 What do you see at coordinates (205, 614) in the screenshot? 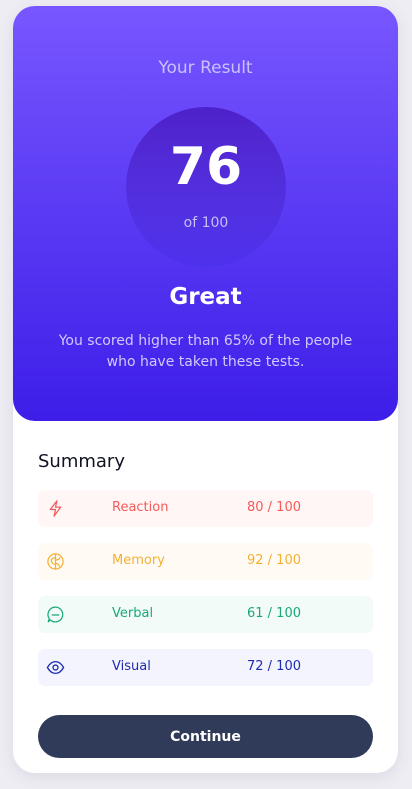
I see `summary-row-verbal: Verbal 61 / 100` at bounding box center [205, 614].